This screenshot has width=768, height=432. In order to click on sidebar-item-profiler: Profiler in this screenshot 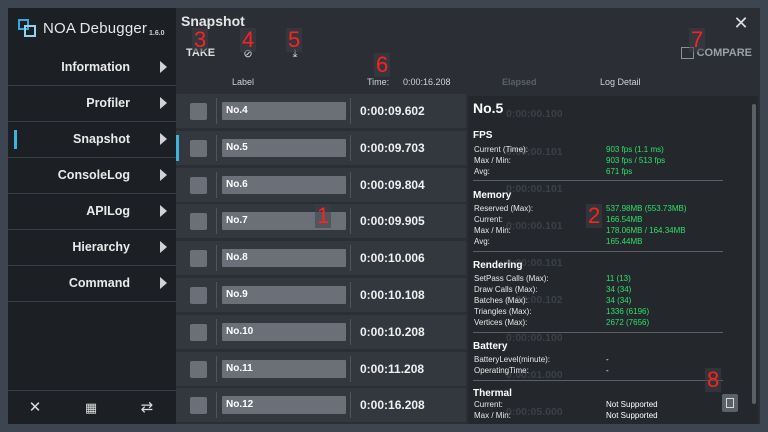, I will do `click(92, 104)`.